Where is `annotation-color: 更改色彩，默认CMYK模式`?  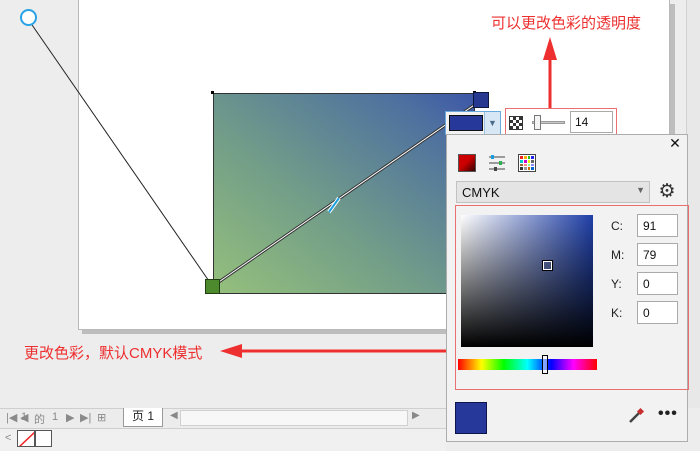 annotation-color: 更改色彩，默认CMYK模式 is located at coordinates (113, 353).